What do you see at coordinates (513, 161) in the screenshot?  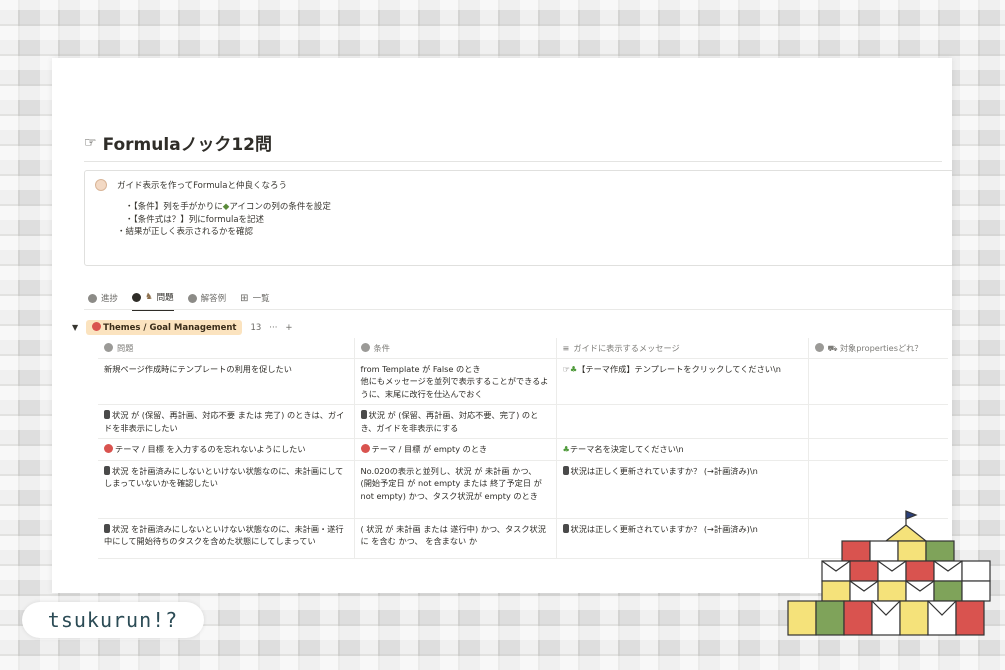 I see `title-divider` at bounding box center [513, 161].